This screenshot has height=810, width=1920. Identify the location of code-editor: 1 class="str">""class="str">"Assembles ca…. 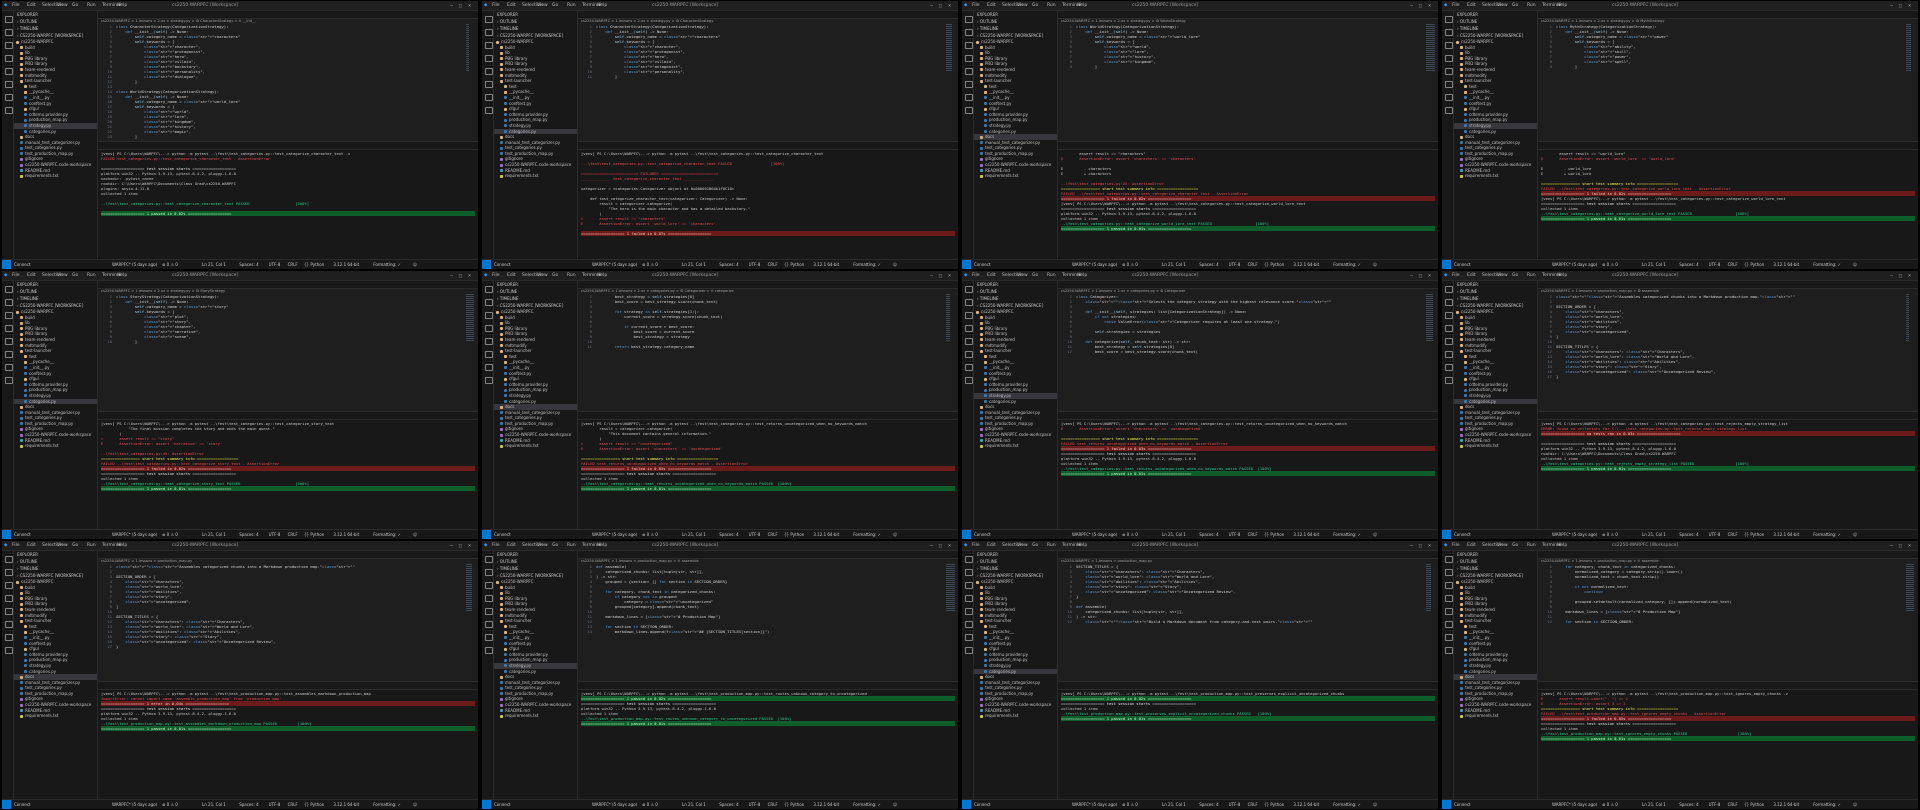
(288, 622).